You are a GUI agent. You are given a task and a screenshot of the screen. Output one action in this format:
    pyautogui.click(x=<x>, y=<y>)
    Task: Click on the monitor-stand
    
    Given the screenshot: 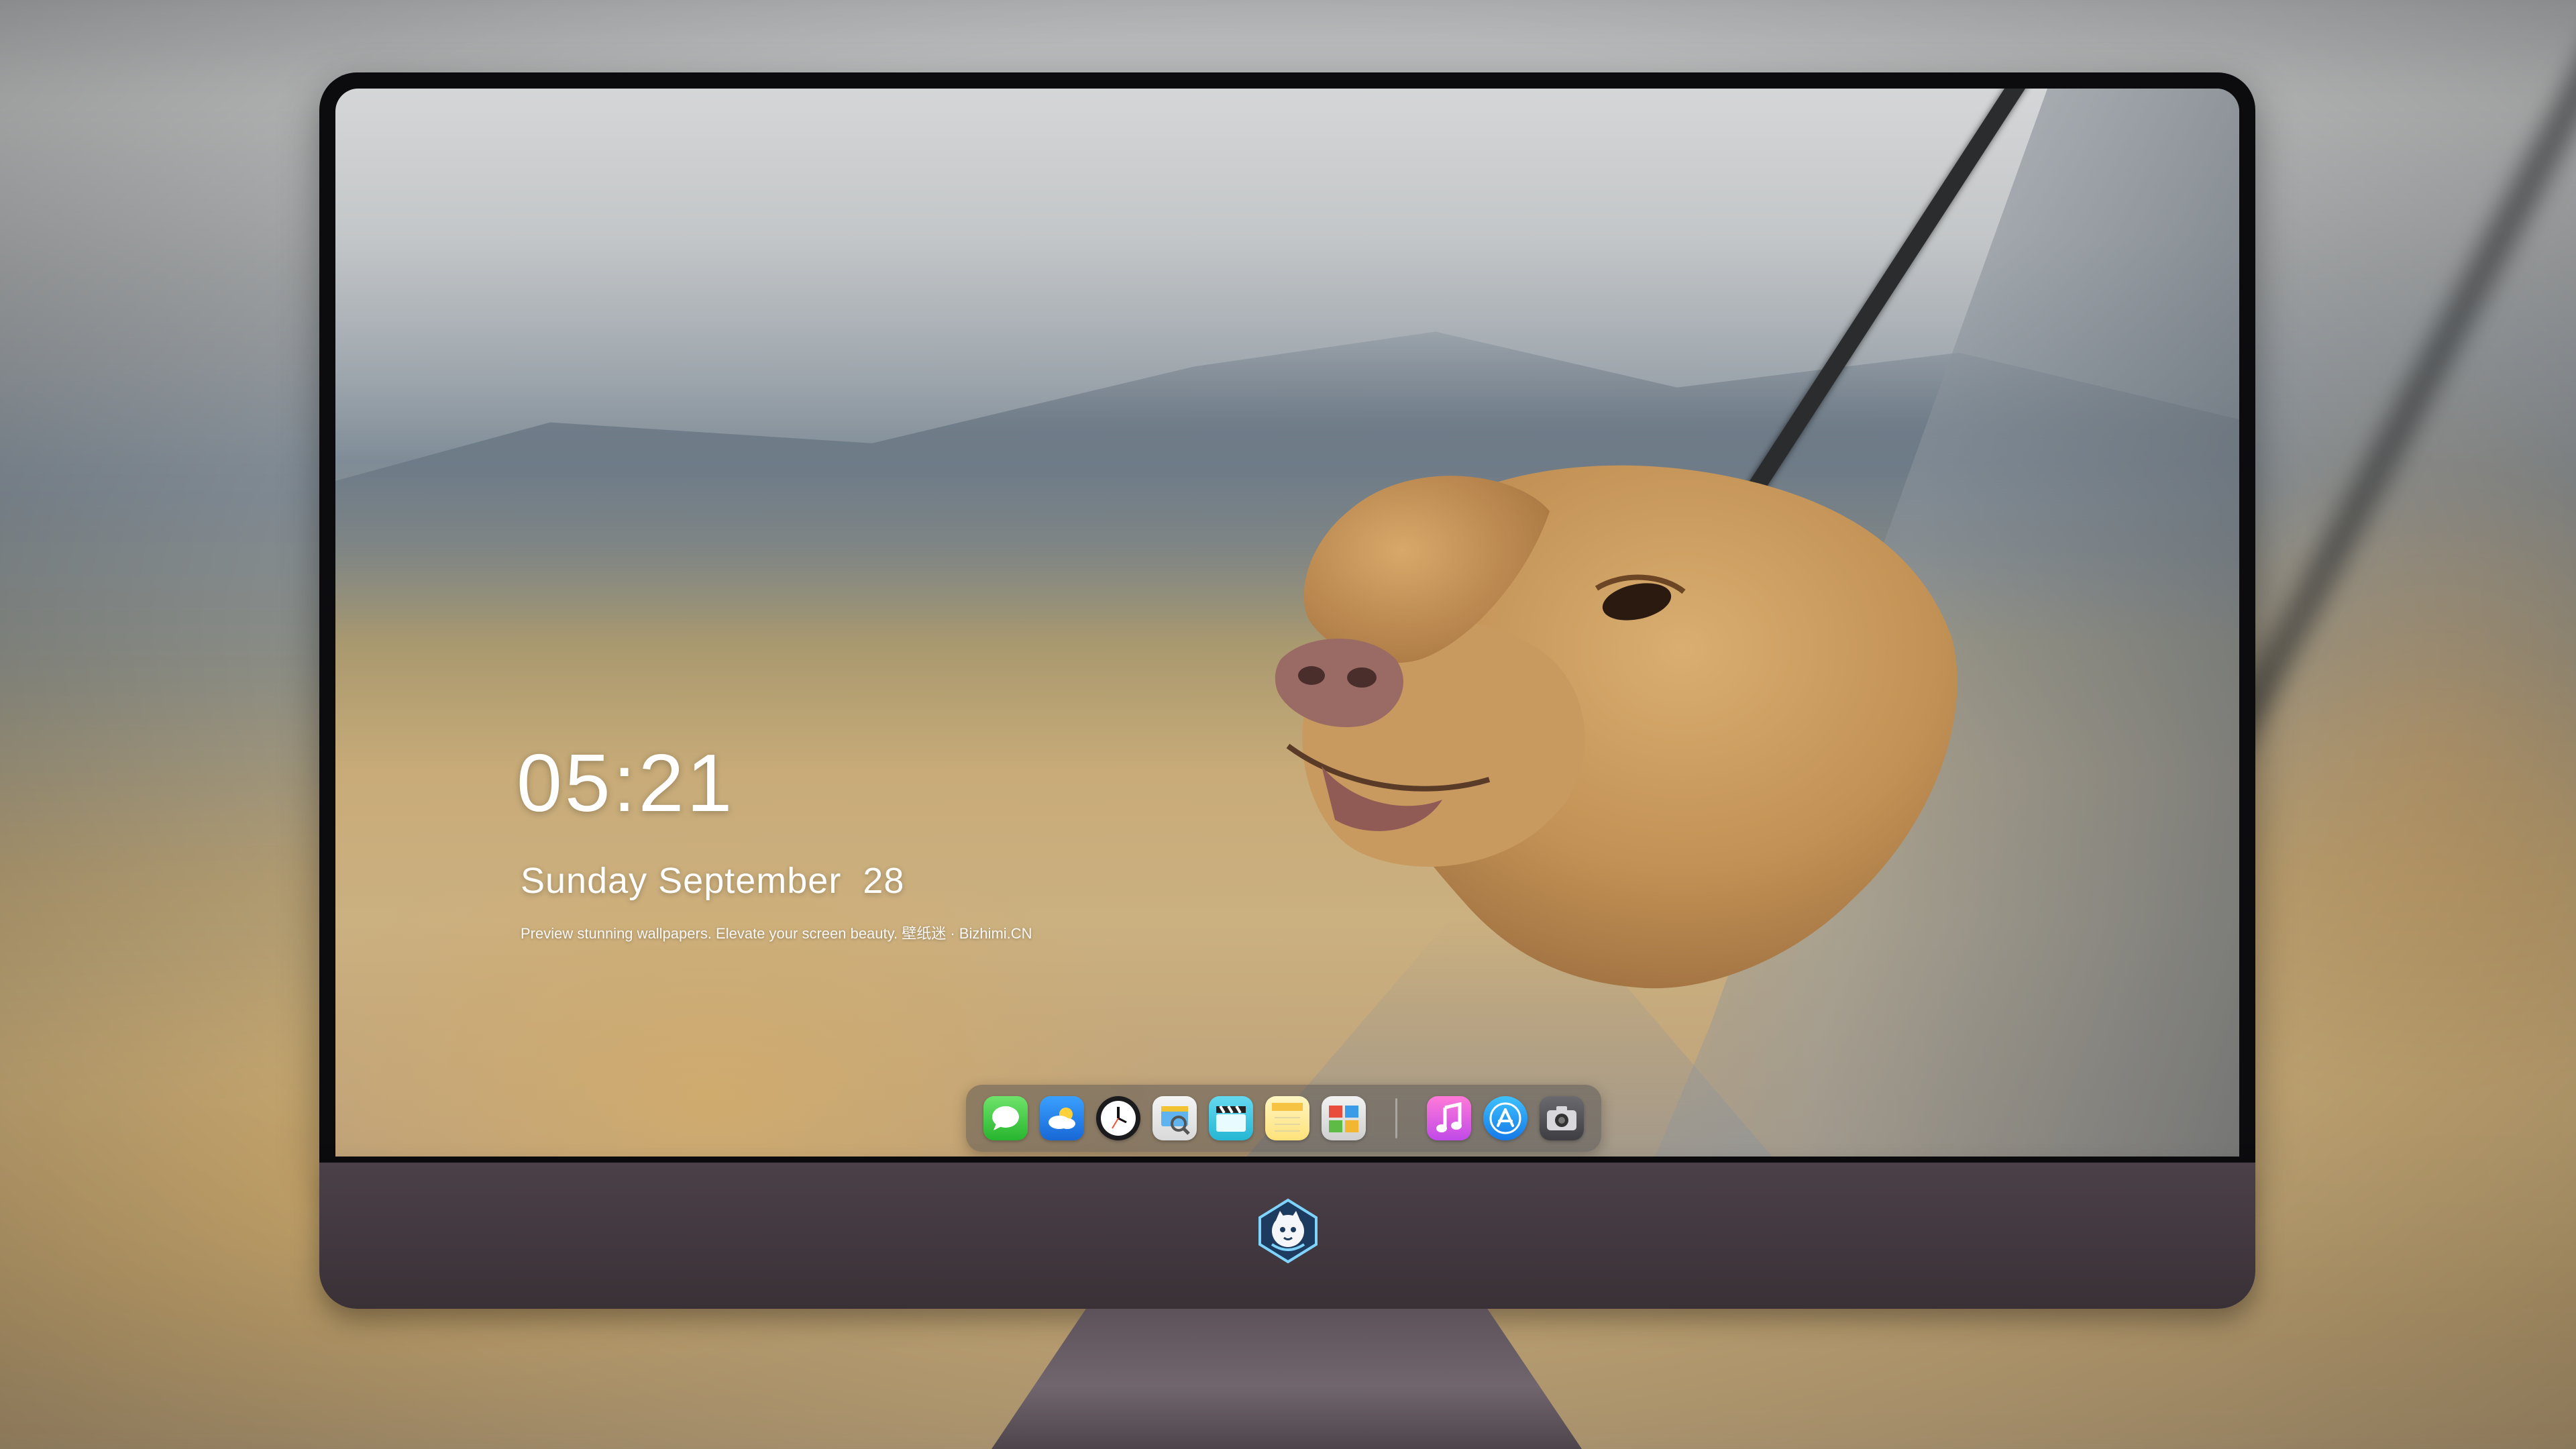 What is the action you would take?
    pyautogui.click(x=1286, y=1379)
    